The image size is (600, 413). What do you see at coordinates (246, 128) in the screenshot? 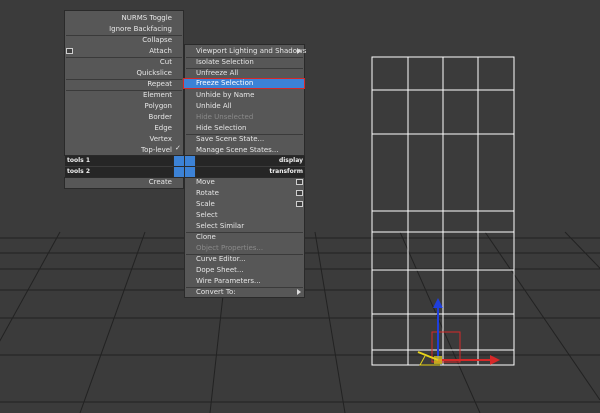
I see `menu-item-hide-selection: Hide Selection` at bounding box center [246, 128].